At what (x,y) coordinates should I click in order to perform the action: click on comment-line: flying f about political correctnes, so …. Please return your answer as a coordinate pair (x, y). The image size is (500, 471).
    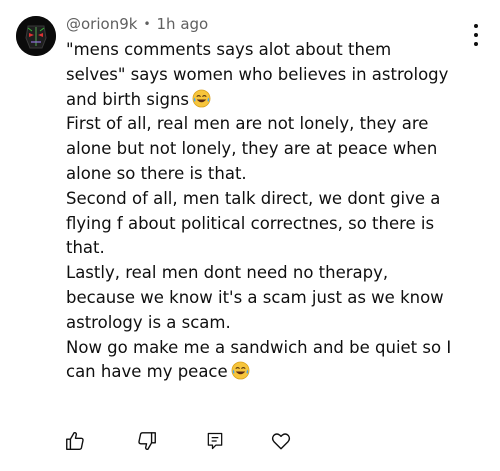
    Looking at the image, I should click on (250, 223).